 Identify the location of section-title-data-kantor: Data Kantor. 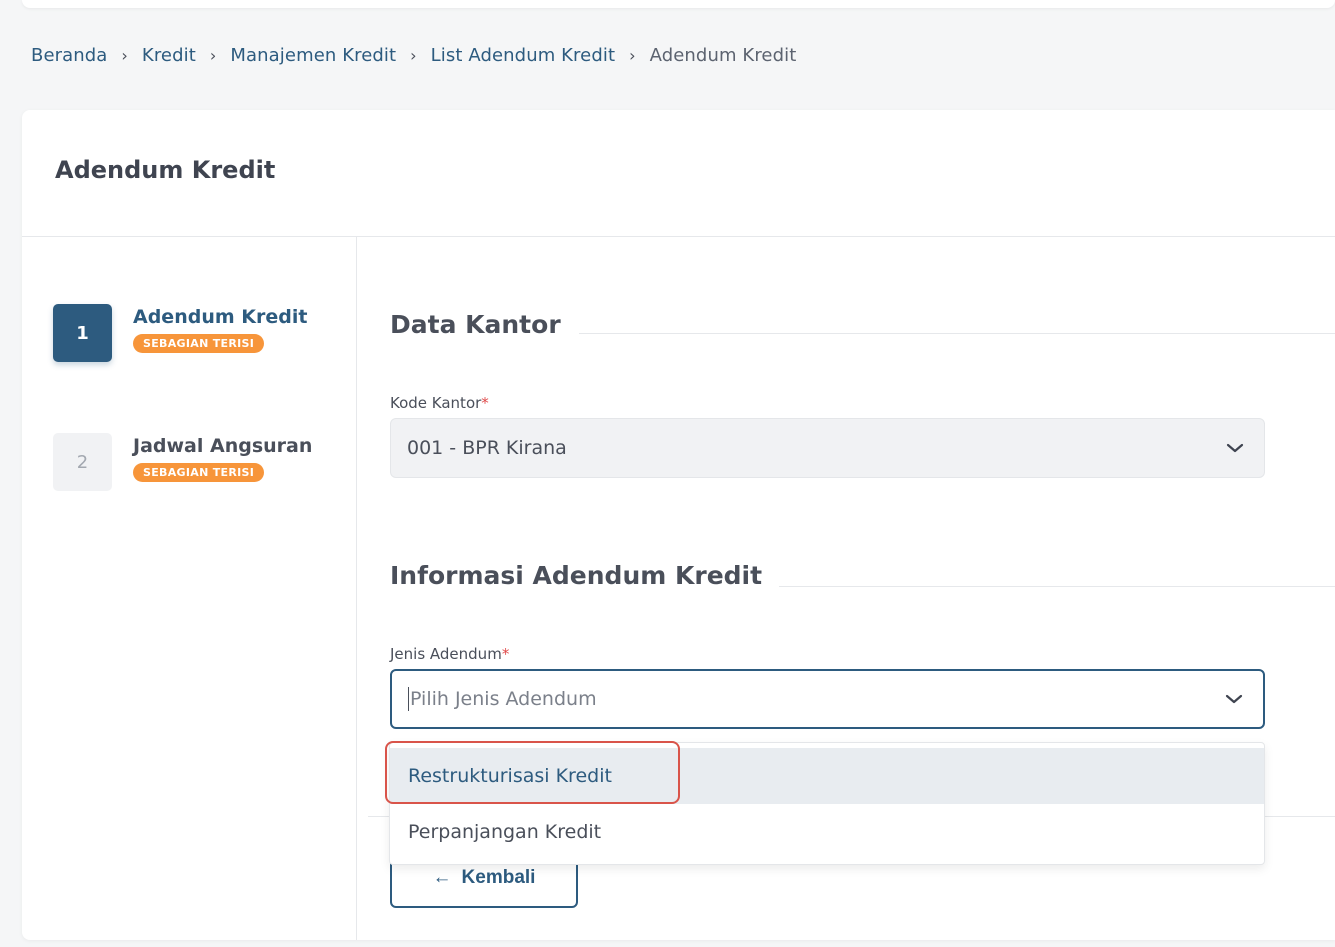
(475, 324).